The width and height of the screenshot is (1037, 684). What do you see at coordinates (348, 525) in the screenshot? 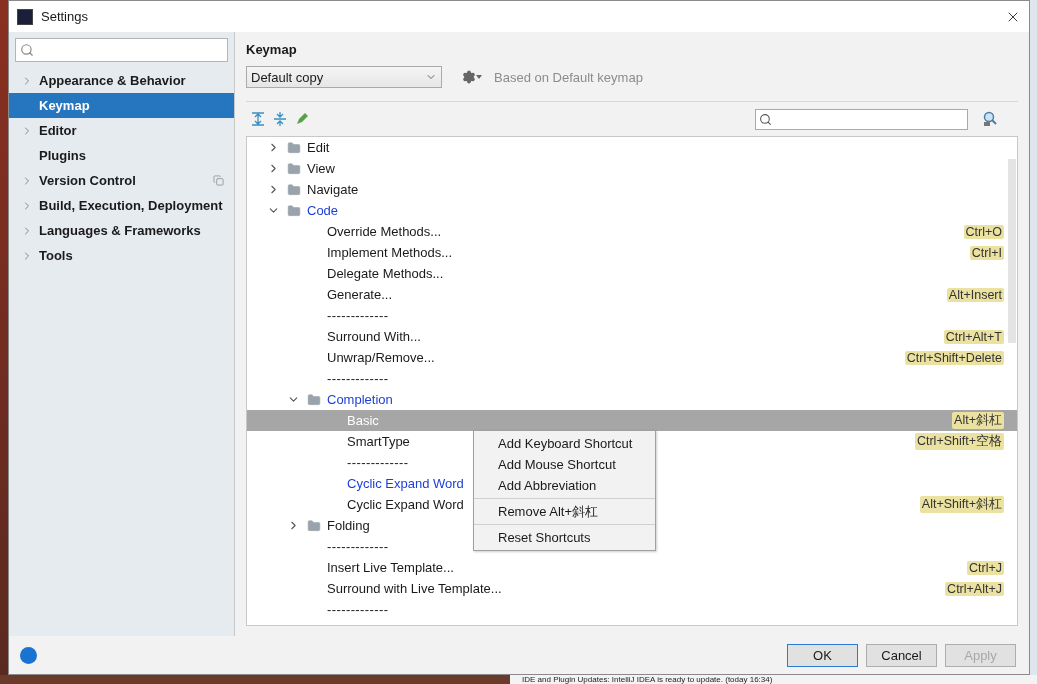
I see `tree-item-label: Folding` at bounding box center [348, 525].